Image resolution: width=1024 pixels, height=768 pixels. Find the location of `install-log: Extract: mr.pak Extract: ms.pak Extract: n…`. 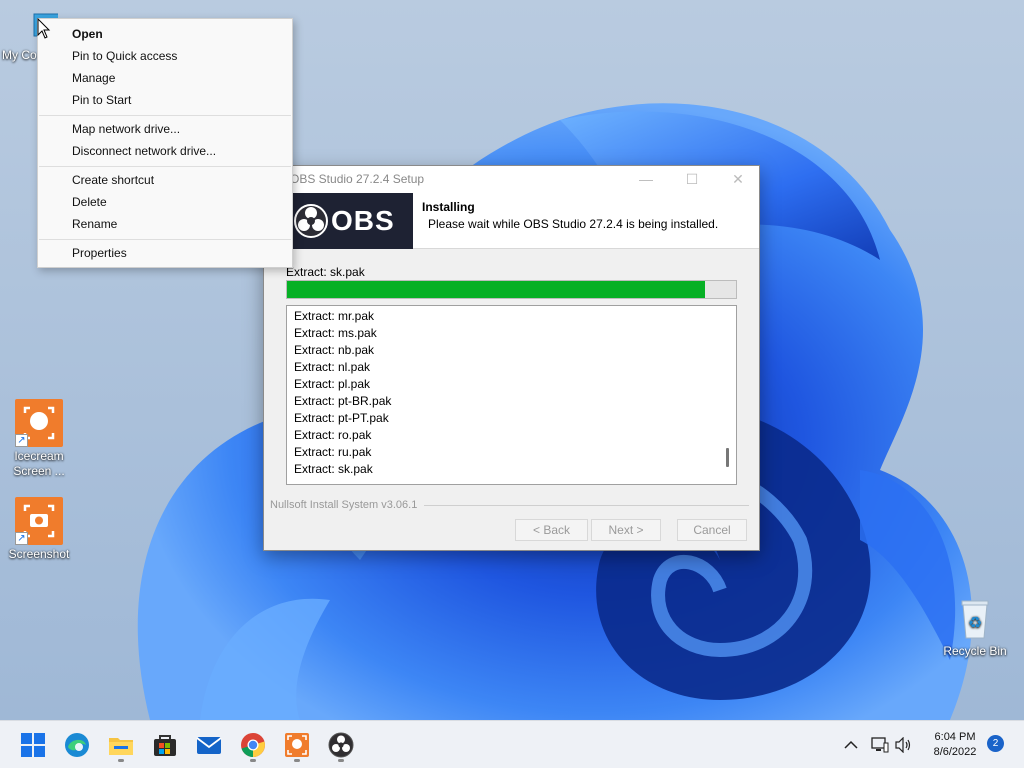

install-log: Extract: mr.pak Extract: ms.pak Extract: n… is located at coordinates (511, 395).